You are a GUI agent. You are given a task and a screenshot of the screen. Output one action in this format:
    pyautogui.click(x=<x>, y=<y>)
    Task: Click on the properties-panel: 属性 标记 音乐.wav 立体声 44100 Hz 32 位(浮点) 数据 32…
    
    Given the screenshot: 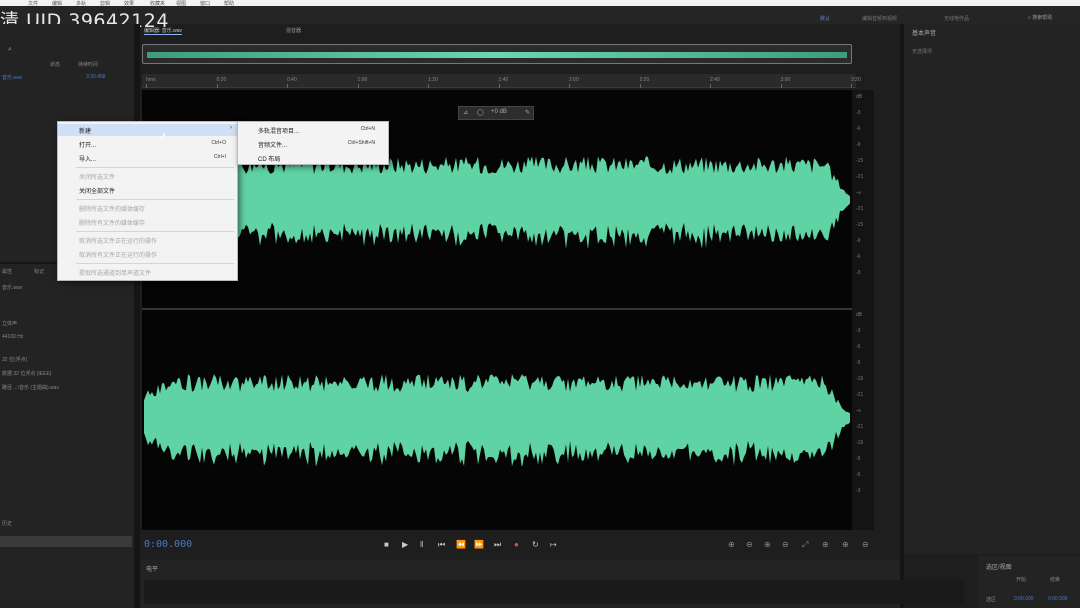 What is the action you would take?
    pyautogui.click(x=67, y=389)
    